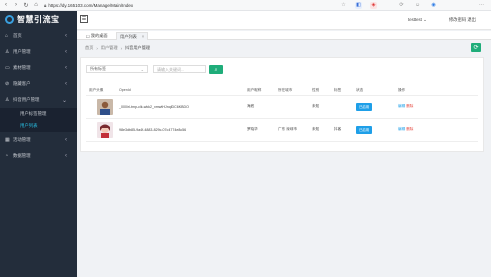  What do you see at coordinates (180, 107) in the screenshot?
I see `openid-cell: _000irl-tmp-clk-wkk2_xmwtHJnqlDC6KBDO` at bounding box center [180, 107].